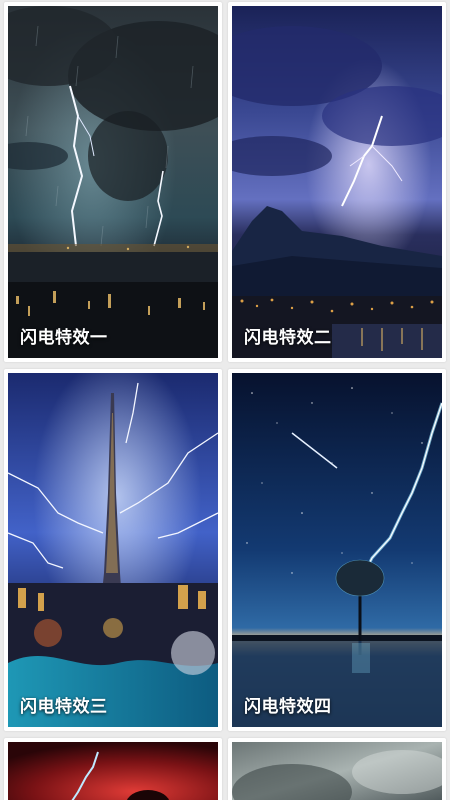 The height and width of the screenshot is (800, 450). Describe the element at coordinates (64, 707) in the screenshot. I see `wallpaper-title-3: 闪电特效三` at that location.